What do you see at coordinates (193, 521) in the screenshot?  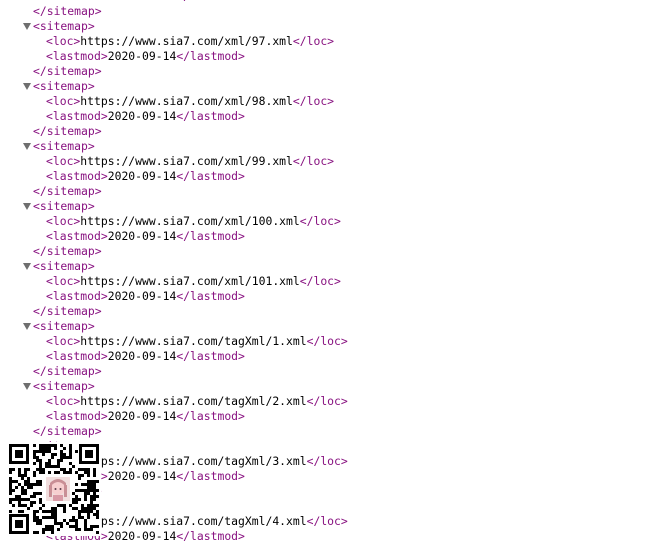 I see `xml-text-value: https://www.sia7.com/tagXml/4.xml` at bounding box center [193, 521].